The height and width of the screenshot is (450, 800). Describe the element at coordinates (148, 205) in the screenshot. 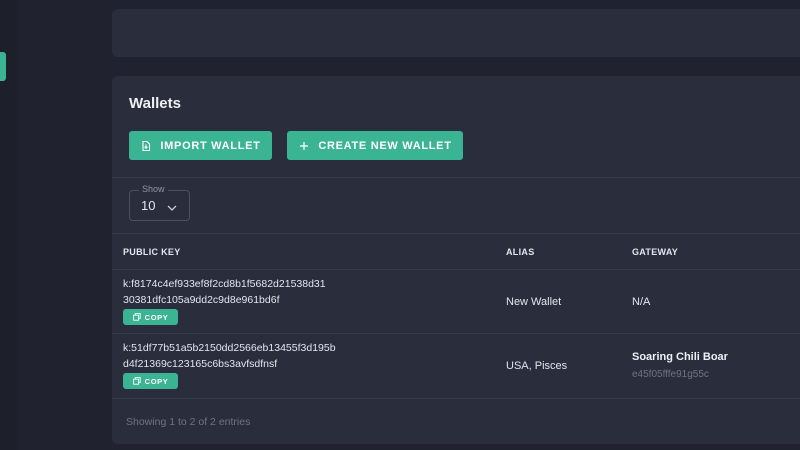

I see `page-size-value: 10` at that location.